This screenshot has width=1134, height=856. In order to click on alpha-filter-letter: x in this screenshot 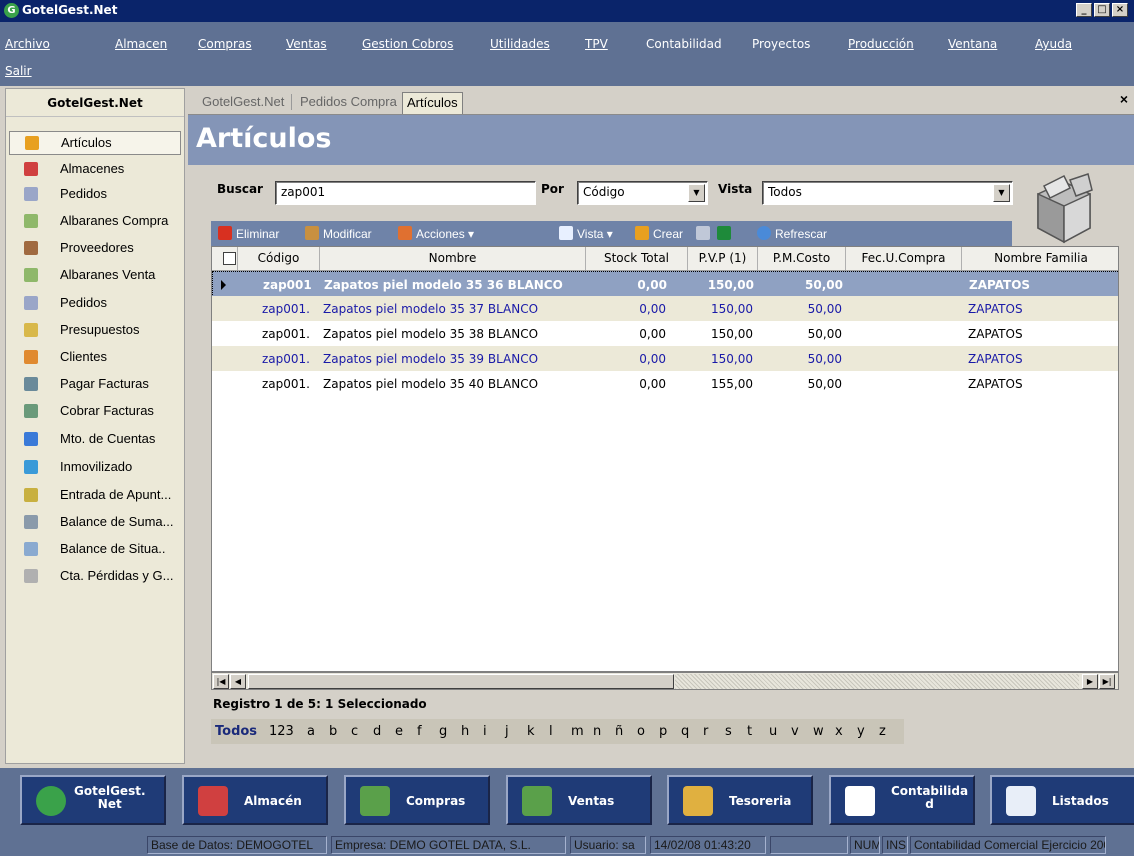, I will do `click(839, 731)`.